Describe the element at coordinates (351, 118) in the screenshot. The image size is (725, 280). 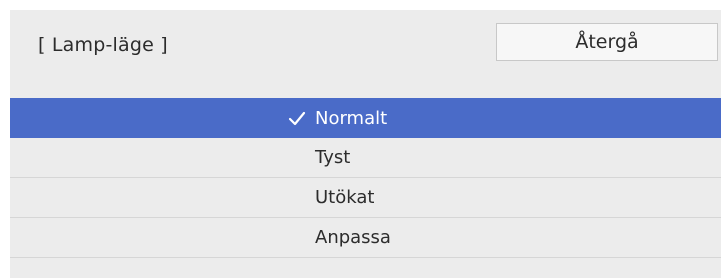
I see `option-label: Normalt` at that location.